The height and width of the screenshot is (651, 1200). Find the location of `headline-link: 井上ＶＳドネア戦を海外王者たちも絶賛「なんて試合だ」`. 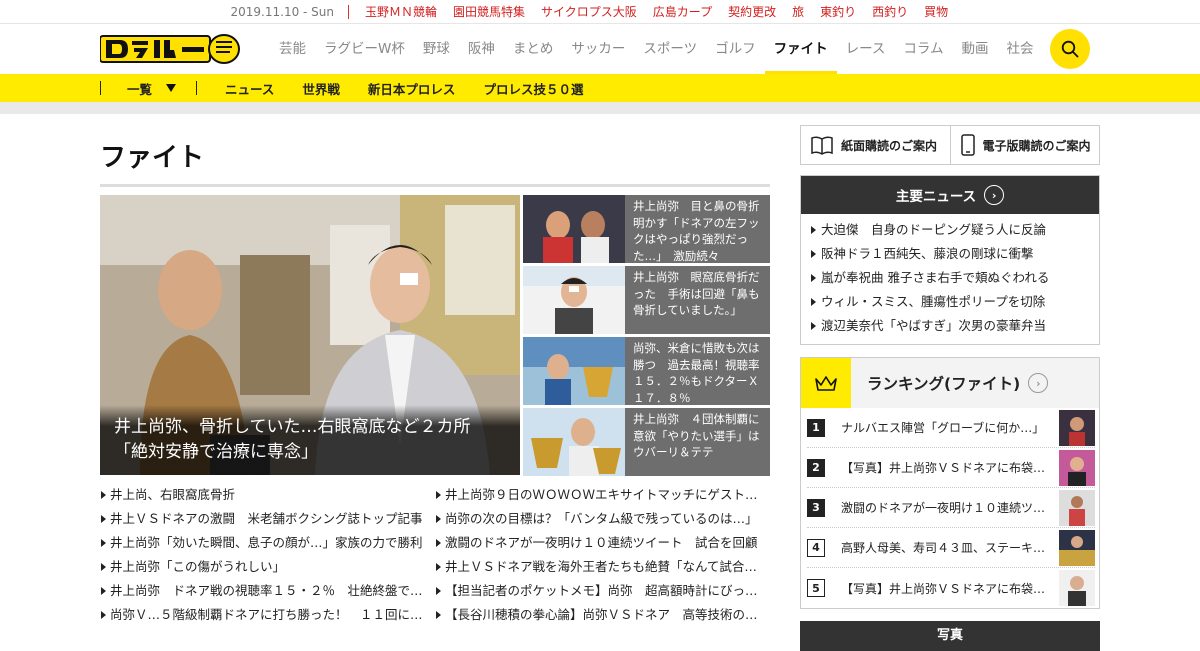

headline-link: 井上ＶＳドネア戦を海外王者たちも絶賛「なんて試合だ」 is located at coordinates (602, 567).